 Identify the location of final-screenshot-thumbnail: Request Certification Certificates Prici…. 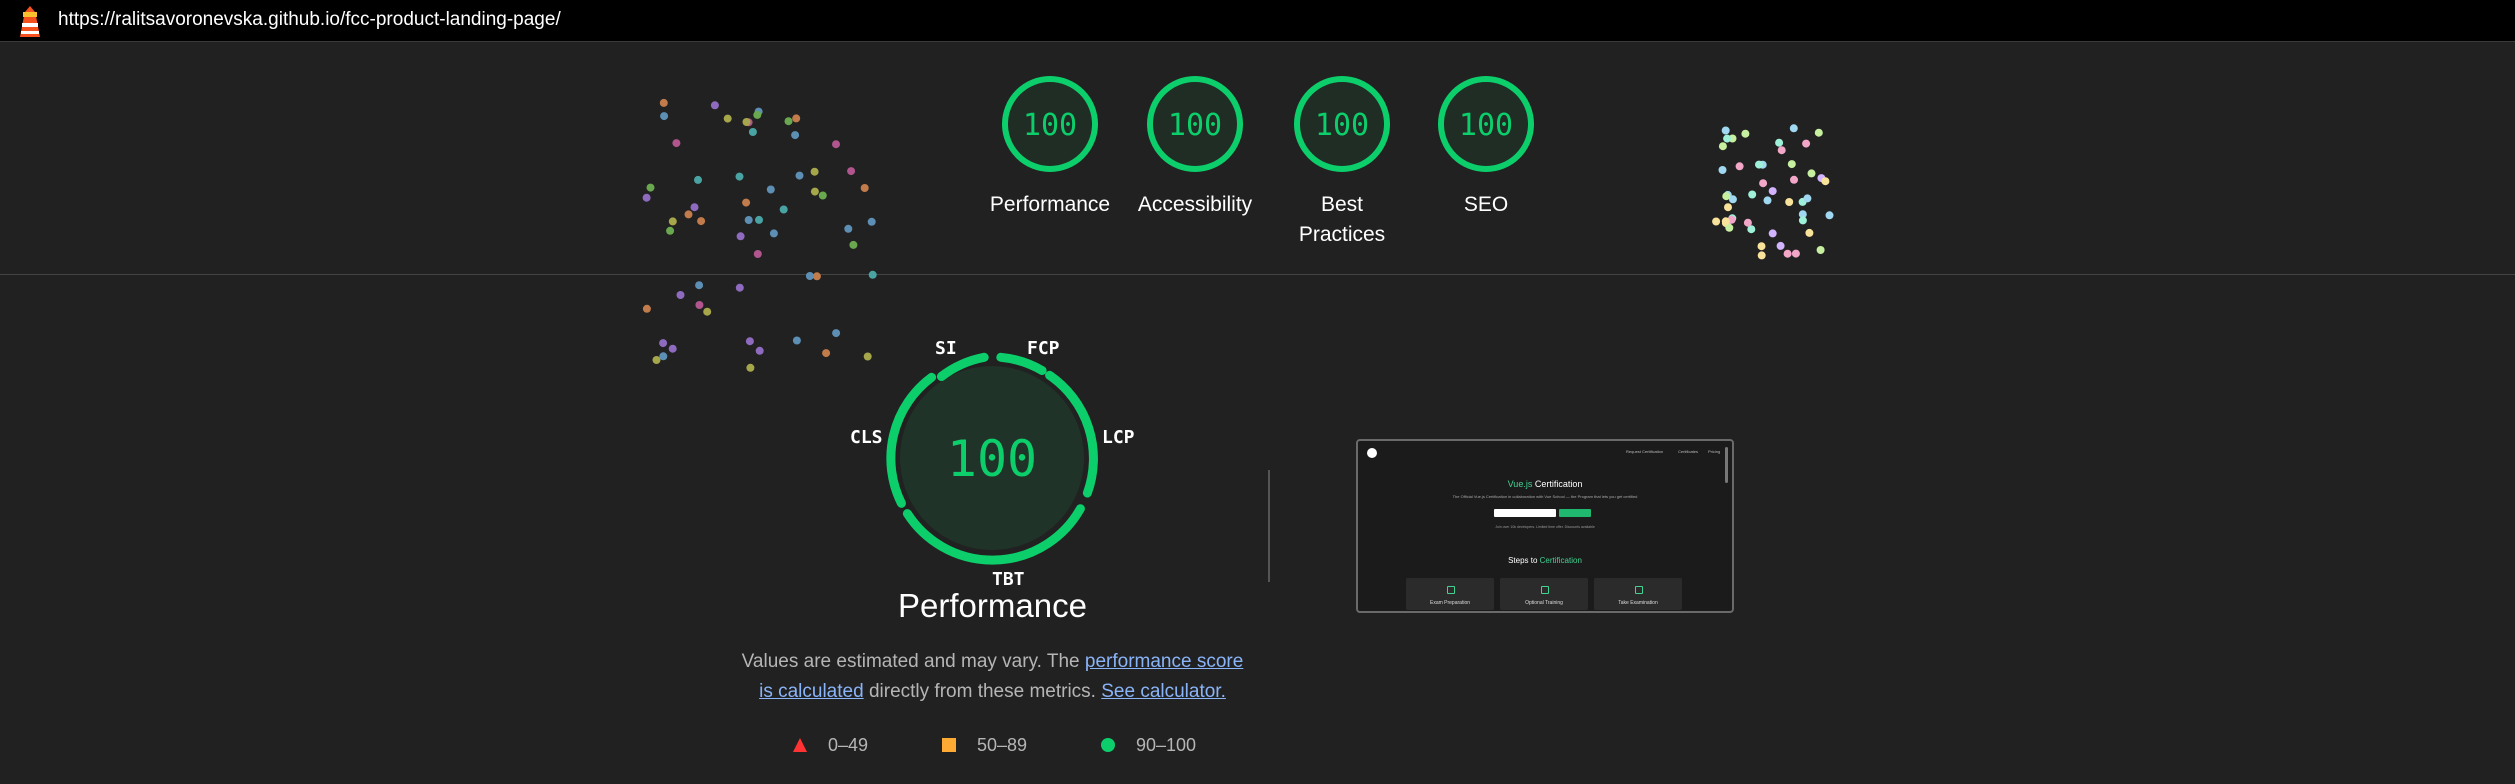
(1545, 526).